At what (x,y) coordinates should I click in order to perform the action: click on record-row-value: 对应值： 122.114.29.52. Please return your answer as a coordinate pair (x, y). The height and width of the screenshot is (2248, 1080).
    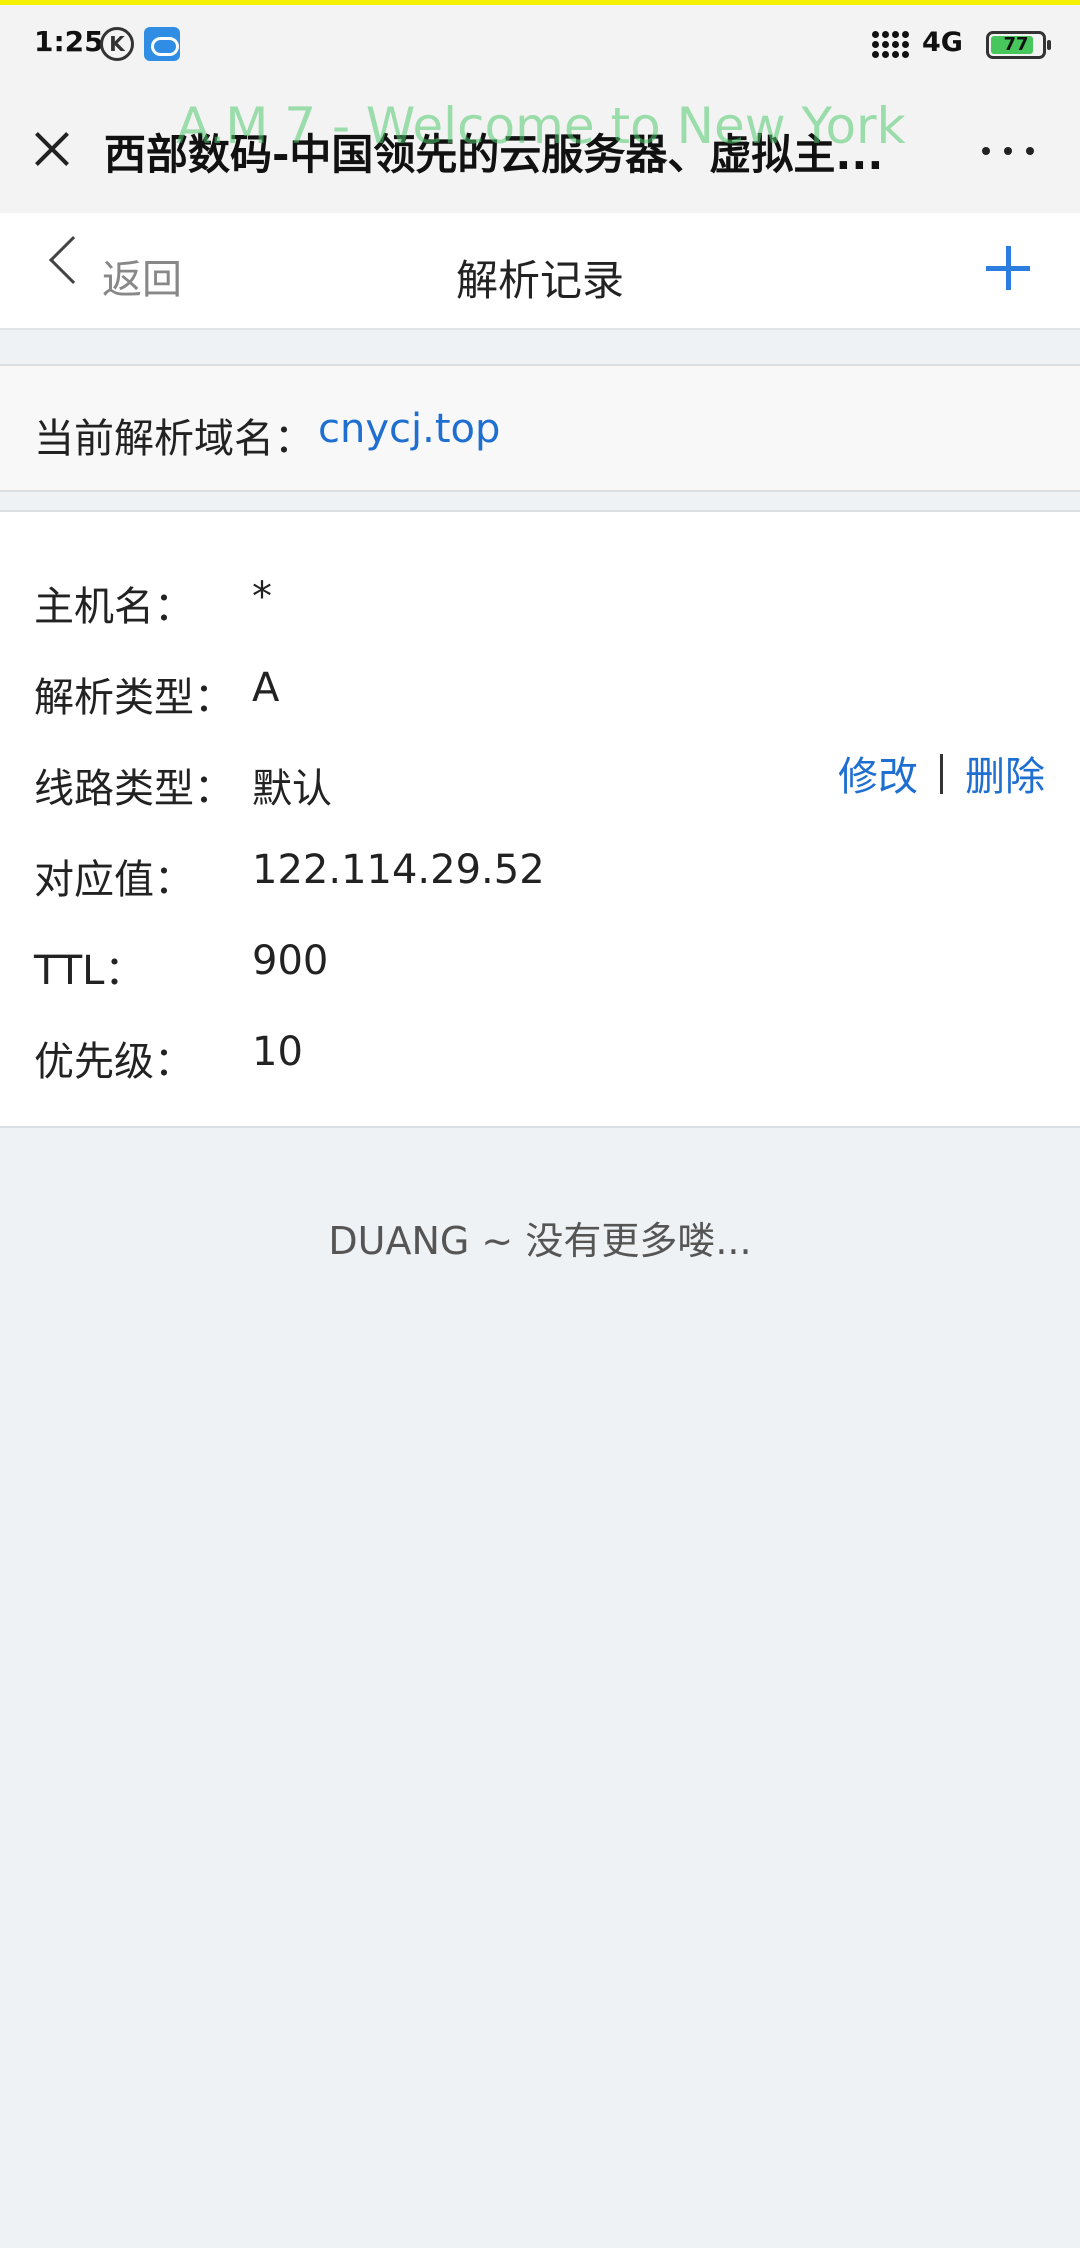
    Looking at the image, I should click on (540, 877).